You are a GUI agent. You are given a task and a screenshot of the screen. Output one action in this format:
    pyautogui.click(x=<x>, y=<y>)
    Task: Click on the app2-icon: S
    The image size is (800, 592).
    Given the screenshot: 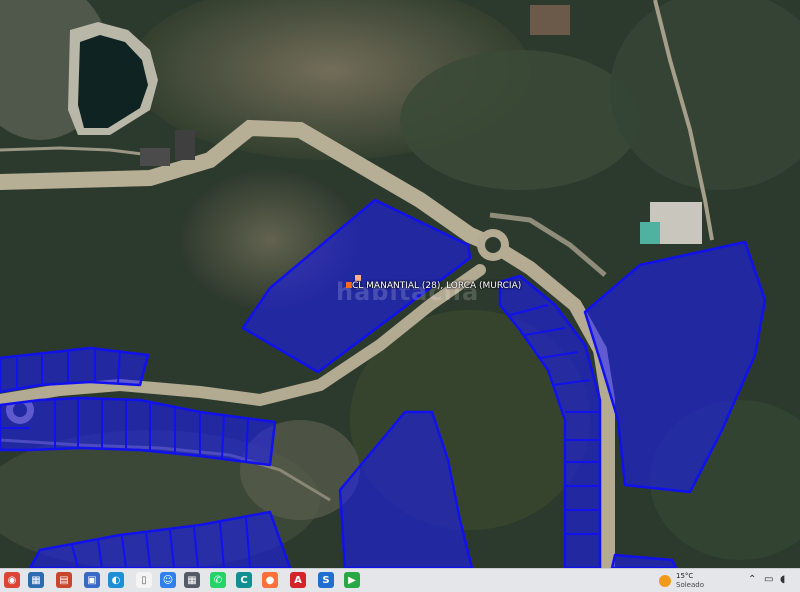 What is the action you would take?
    pyautogui.click(x=326, y=580)
    